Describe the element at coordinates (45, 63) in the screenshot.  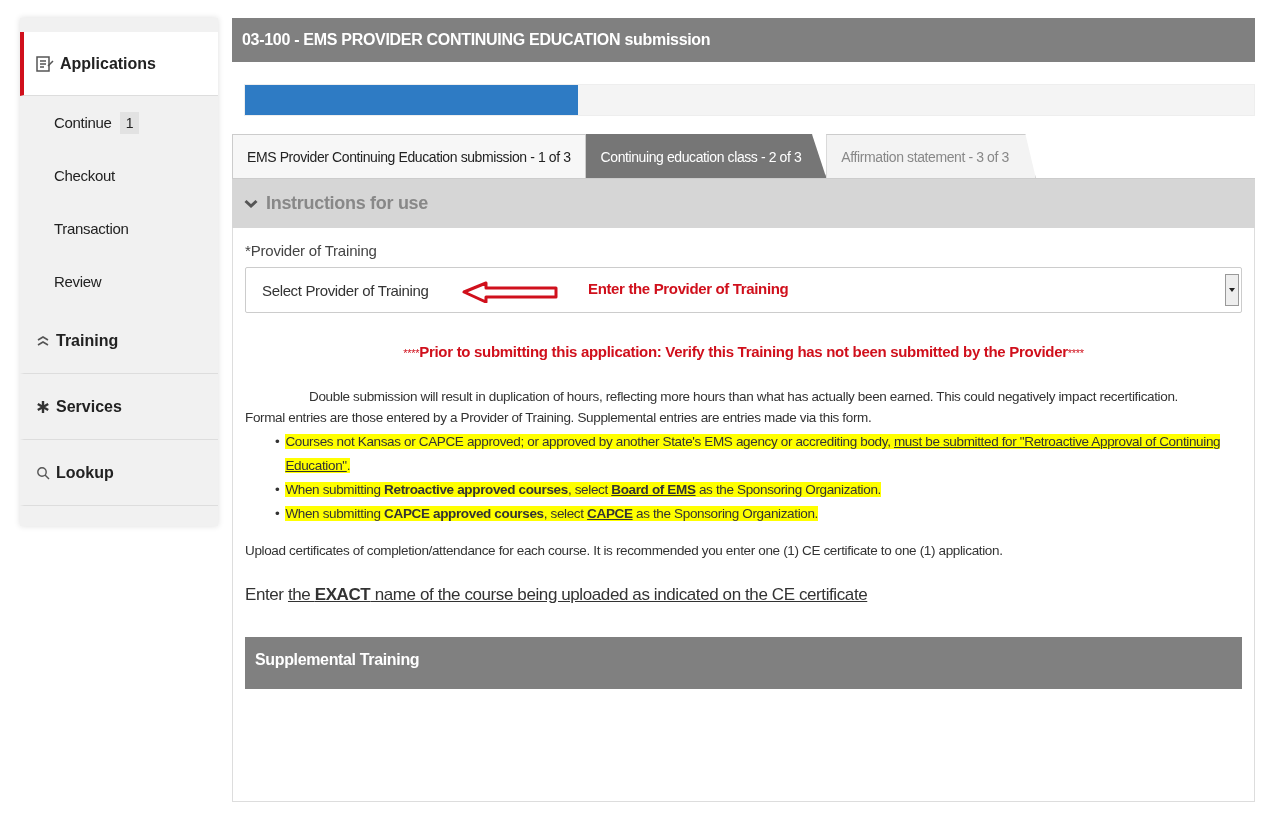
I see `form-icon` at that location.